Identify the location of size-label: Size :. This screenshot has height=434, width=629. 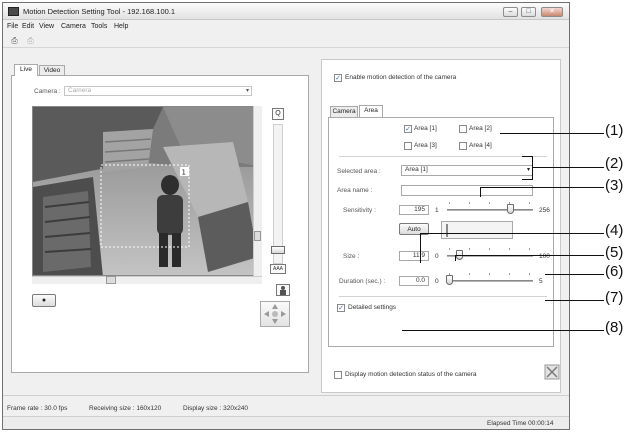
(351, 256).